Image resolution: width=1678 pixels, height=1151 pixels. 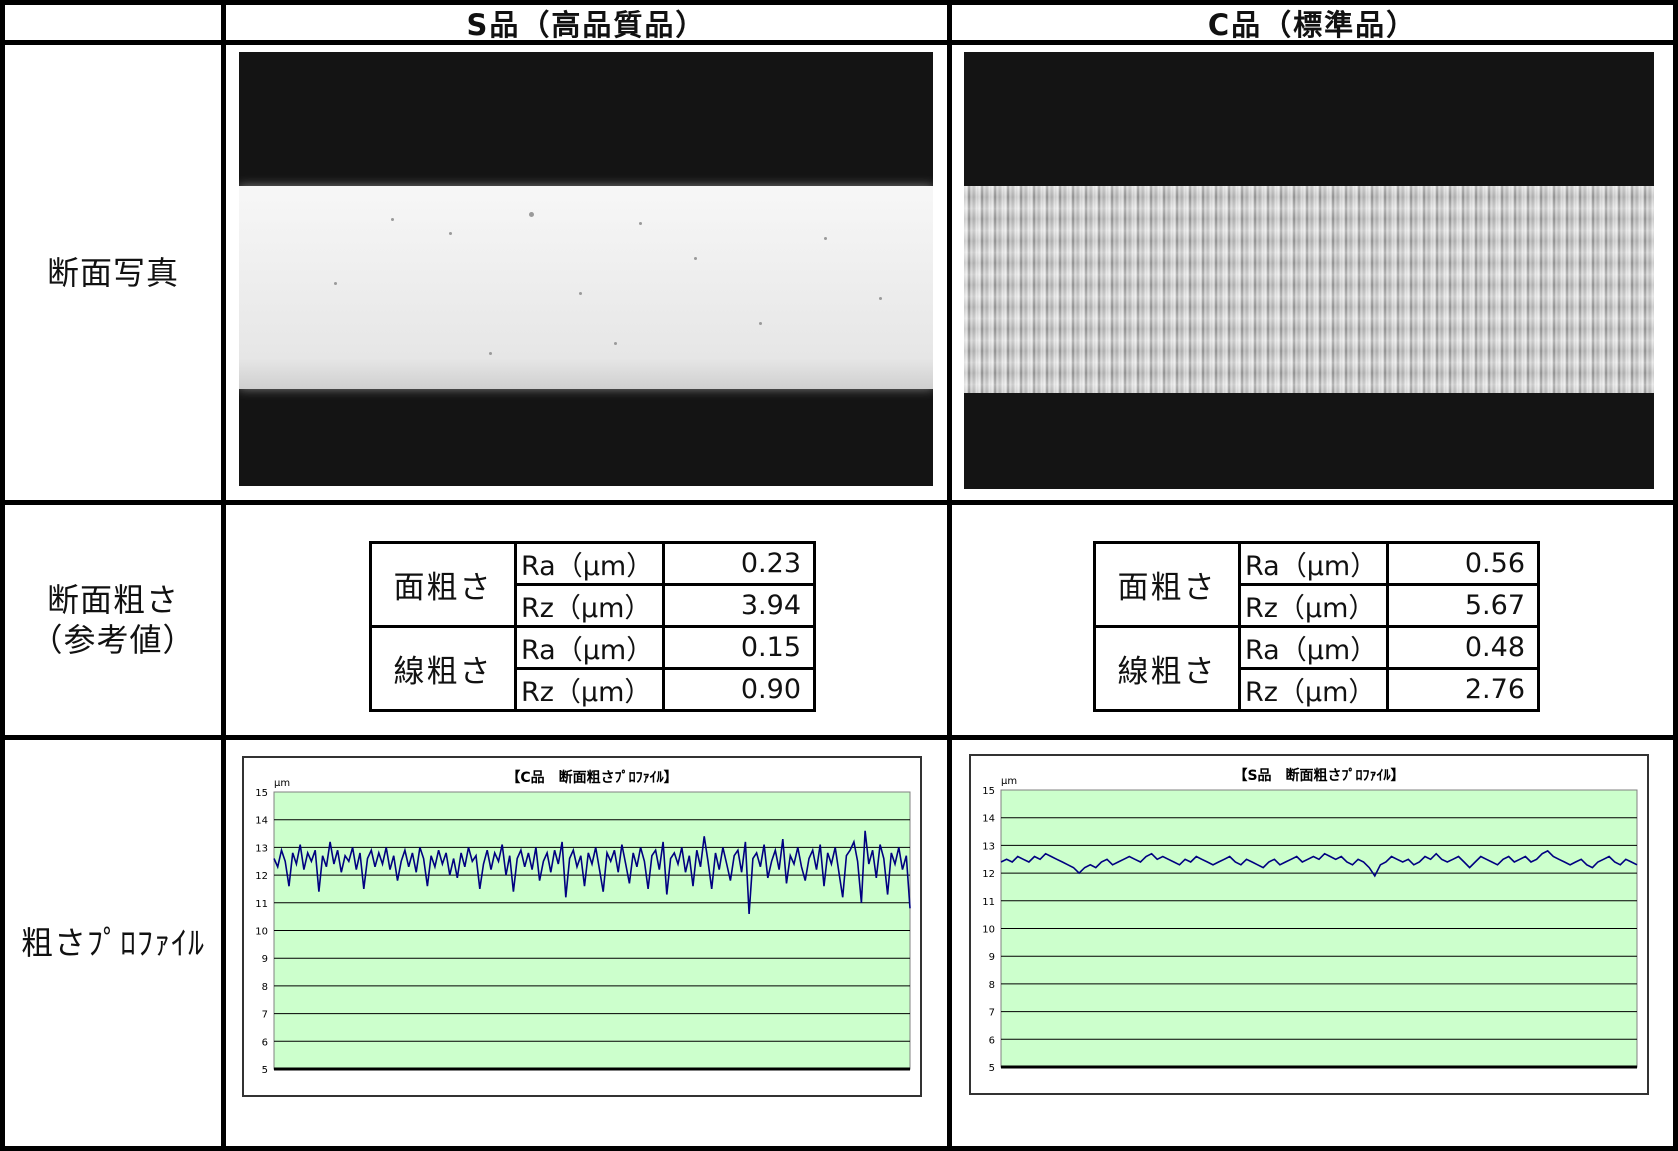 I want to click on value-cell: 0.90, so click(x=739, y=689).